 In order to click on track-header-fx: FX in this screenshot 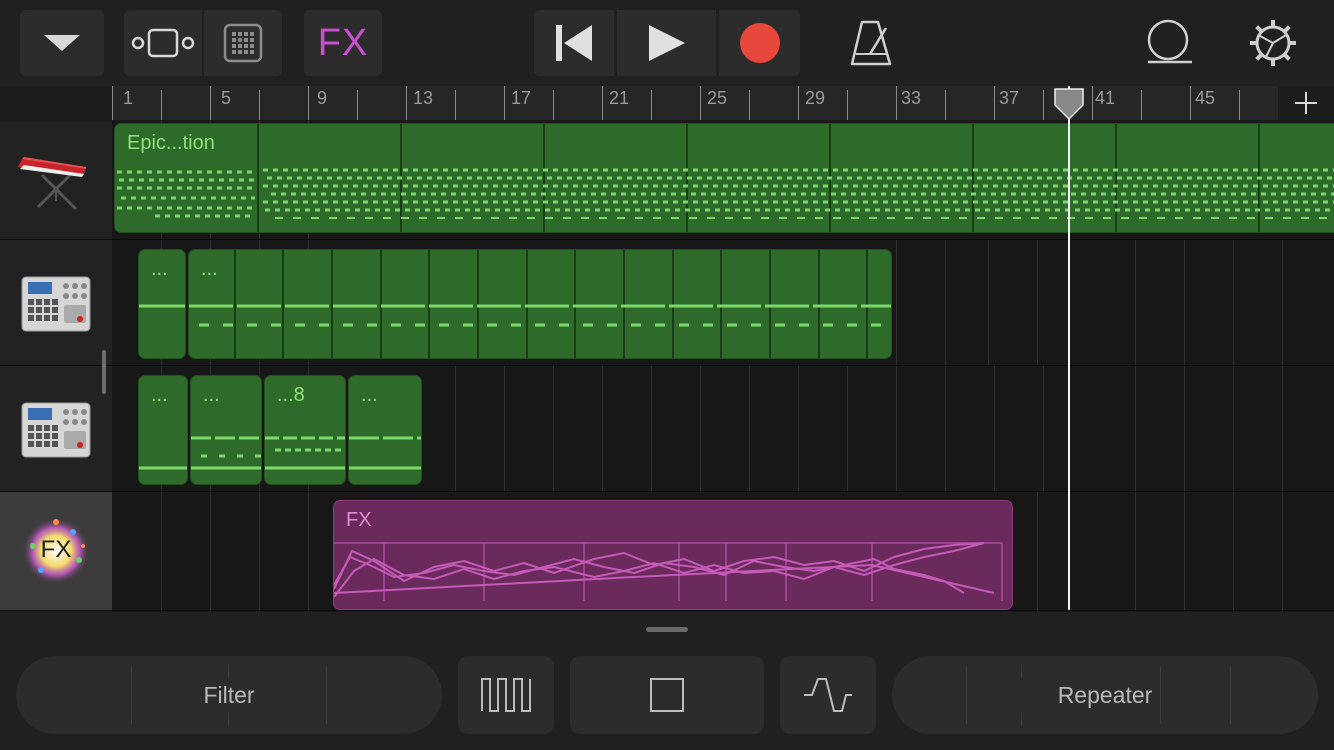, I will do `click(56, 551)`.